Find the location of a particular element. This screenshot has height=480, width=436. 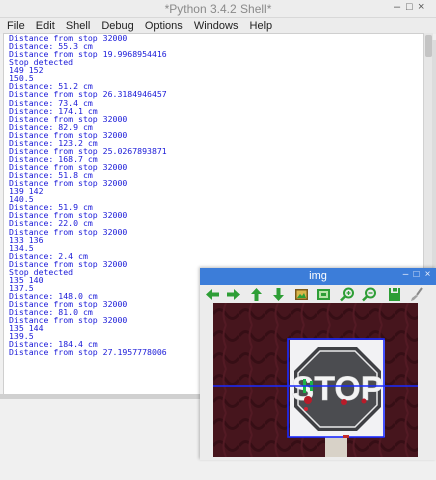

menu-help: Help is located at coordinates (261, 26).